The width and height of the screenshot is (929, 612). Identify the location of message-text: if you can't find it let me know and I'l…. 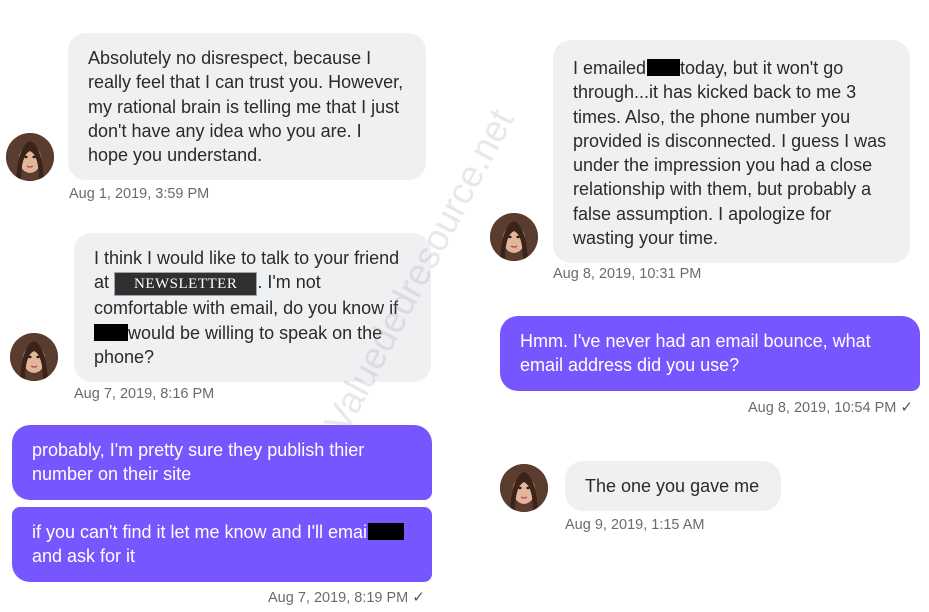
(204, 532).